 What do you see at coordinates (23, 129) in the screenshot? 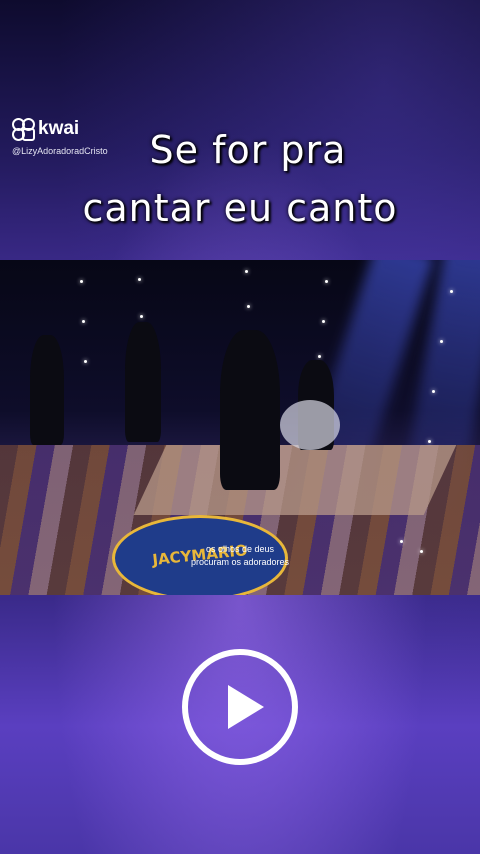
I see `kwai-logo-icon` at bounding box center [23, 129].